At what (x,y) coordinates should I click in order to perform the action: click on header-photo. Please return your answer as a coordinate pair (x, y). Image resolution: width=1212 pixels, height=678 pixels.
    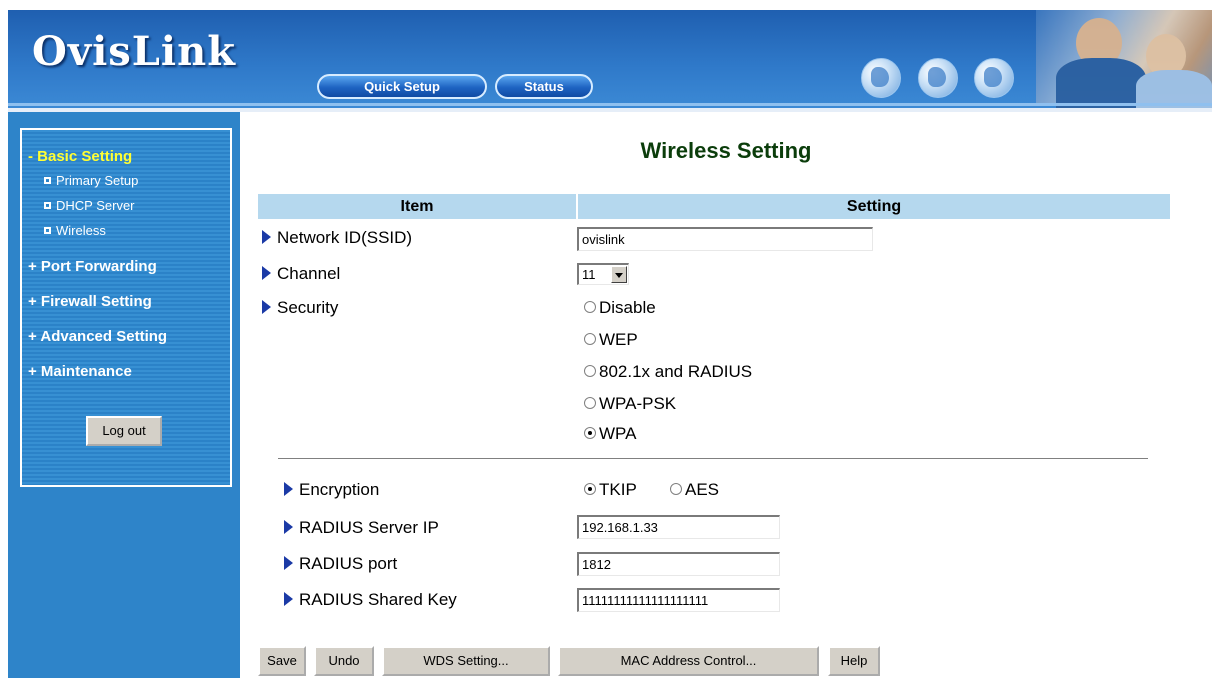
    Looking at the image, I should click on (1124, 60).